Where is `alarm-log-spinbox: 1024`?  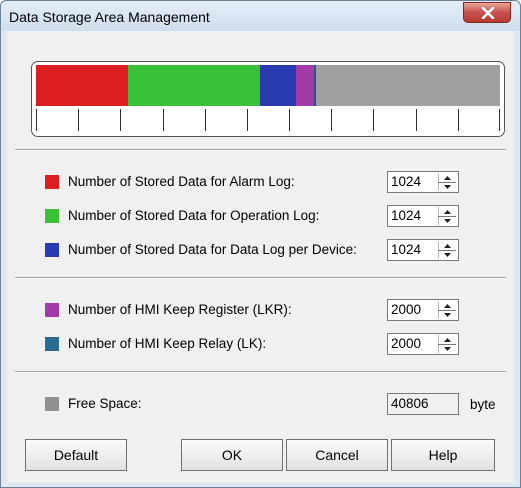 alarm-log-spinbox: 1024 is located at coordinates (423, 182).